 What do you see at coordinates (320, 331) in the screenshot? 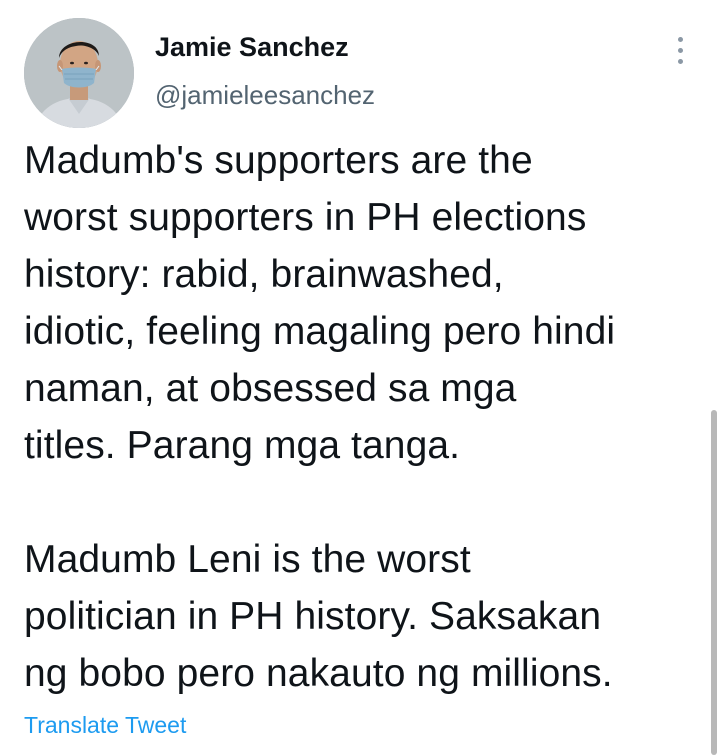
I see `tweet-text-line: idiotic, feeling magaling pero hindi` at bounding box center [320, 331].